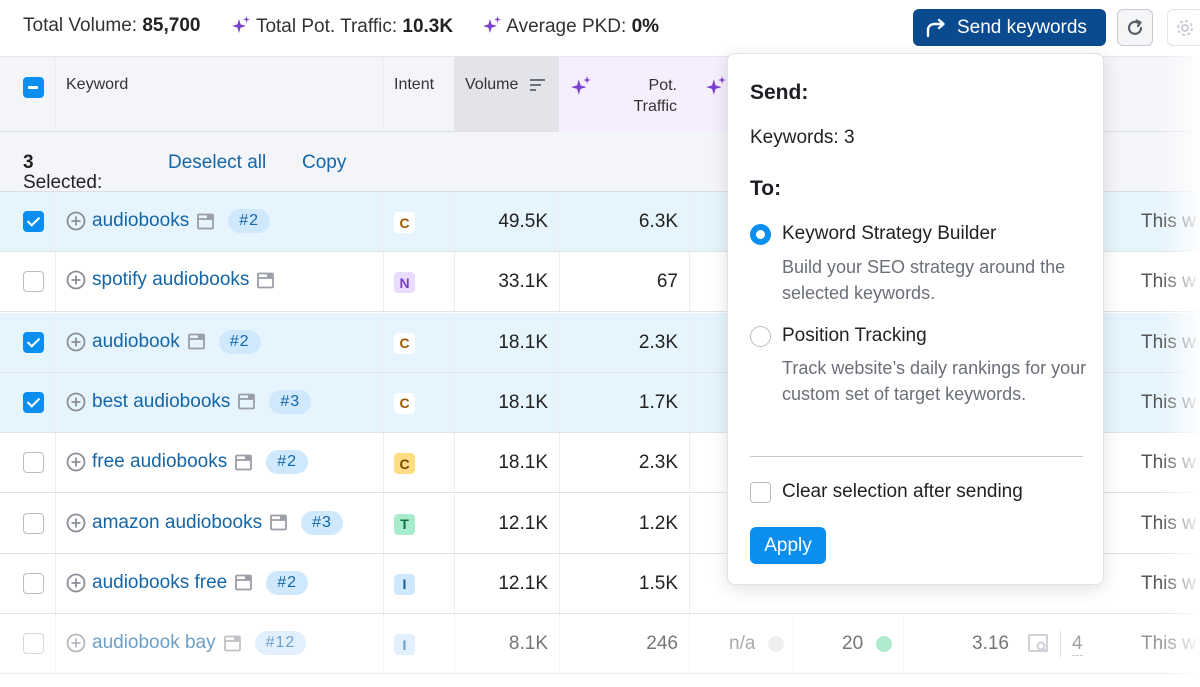 Image resolution: width=1200 pixels, height=687 pixels. Describe the element at coordinates (667, 282) in the screenshot. I see `pot-traffic-value: 67` at that location.